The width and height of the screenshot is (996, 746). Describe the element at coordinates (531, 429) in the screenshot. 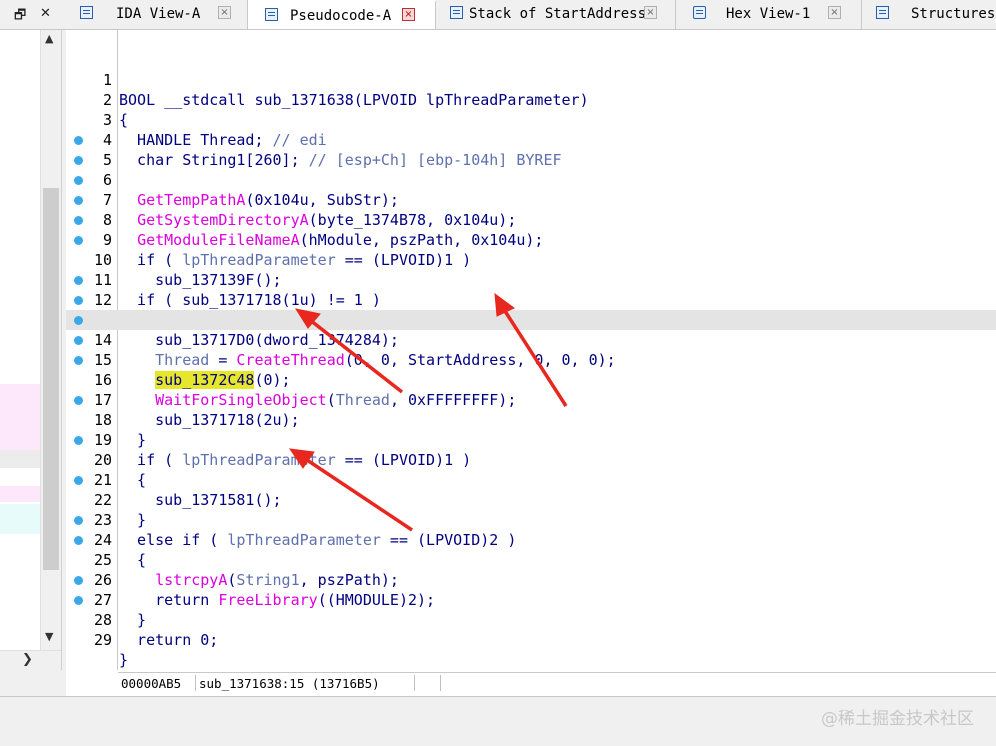

I see `code-line: 19 if ( lpThreadParameter == (LPVOID)1 )` at that location.